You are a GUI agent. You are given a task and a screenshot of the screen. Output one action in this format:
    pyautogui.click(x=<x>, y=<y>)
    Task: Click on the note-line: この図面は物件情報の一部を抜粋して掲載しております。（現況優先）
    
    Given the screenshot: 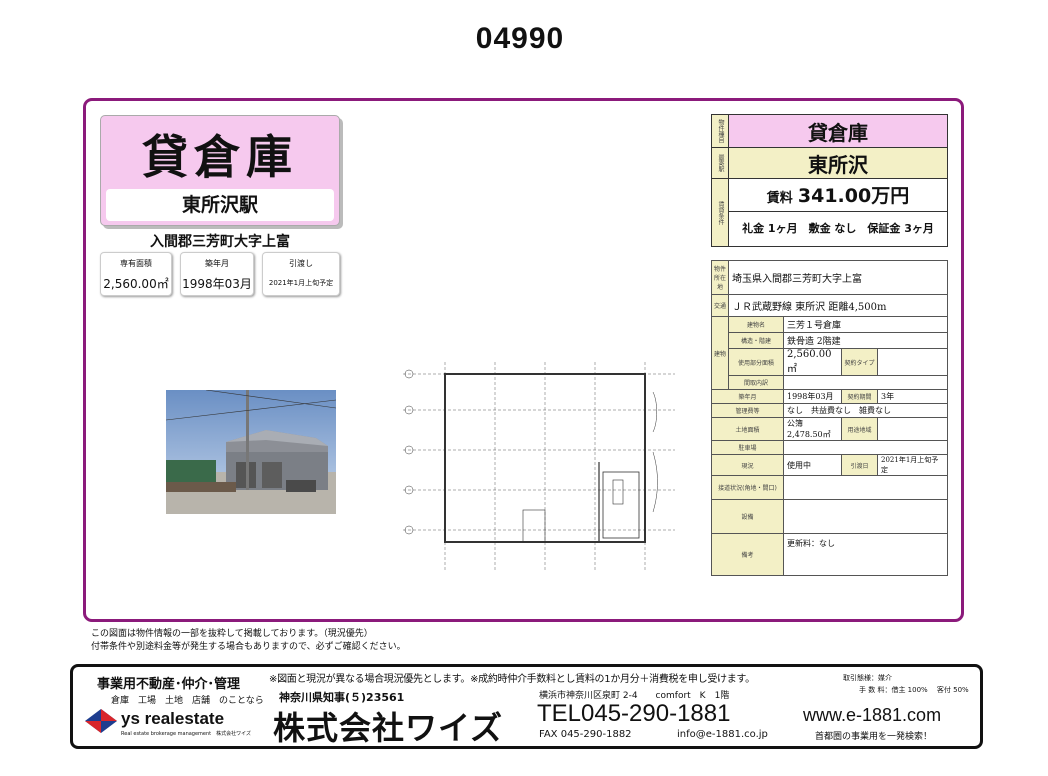 What is the action you would take?
    pyautogui.click(x=232, y=634)
    